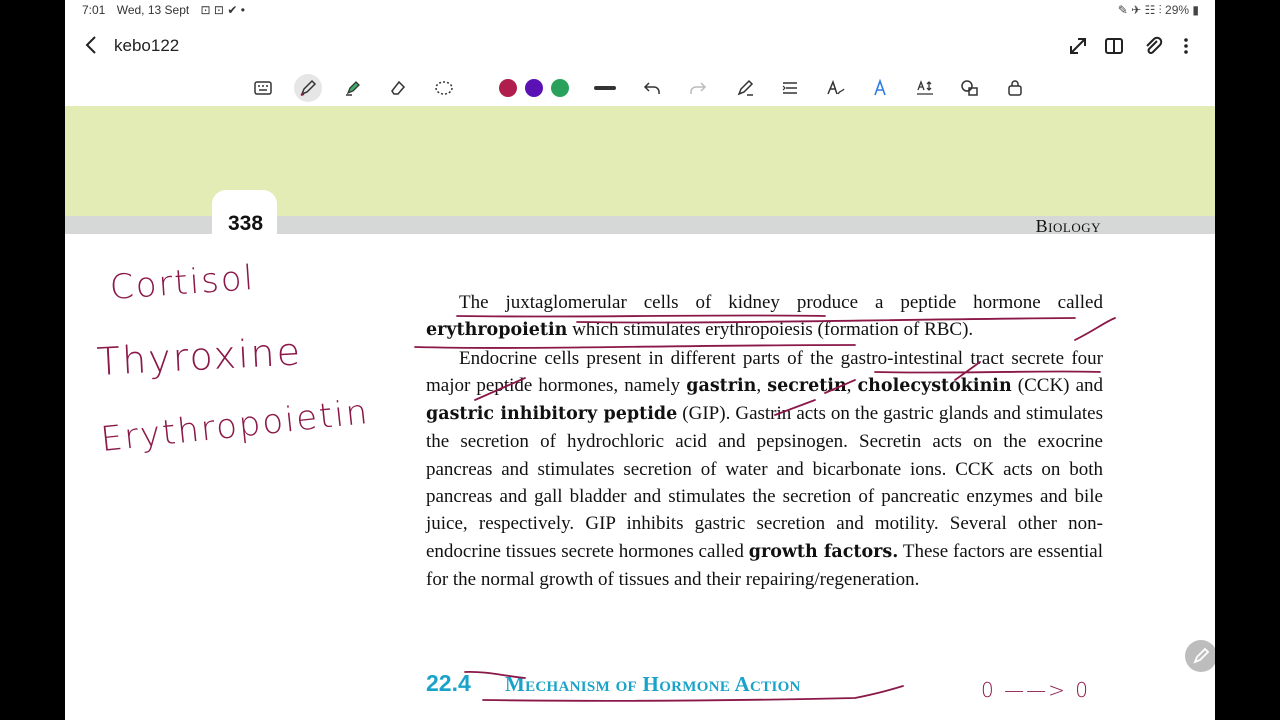 The height and width of the screenshot is (720, 1280). I want to click on status-bar: 7:01 Wed, 13 Sept ⊡ ⊡ ✔ • ✎ ✈ ☷ ⫶ 29% ▮, so click(640, 11).